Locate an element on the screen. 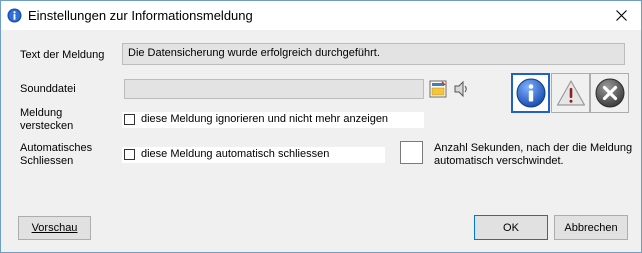 This screenshot has width=642, height=253. icon-option-warning is located at coordinates (570, 93).